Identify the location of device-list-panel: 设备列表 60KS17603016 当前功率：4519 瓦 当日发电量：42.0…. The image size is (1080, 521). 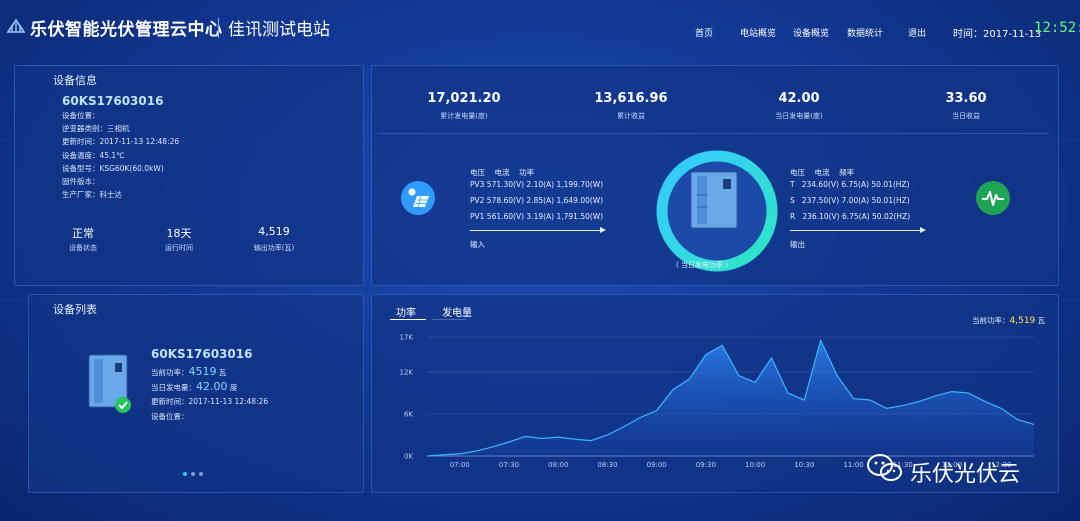
(196, 393).